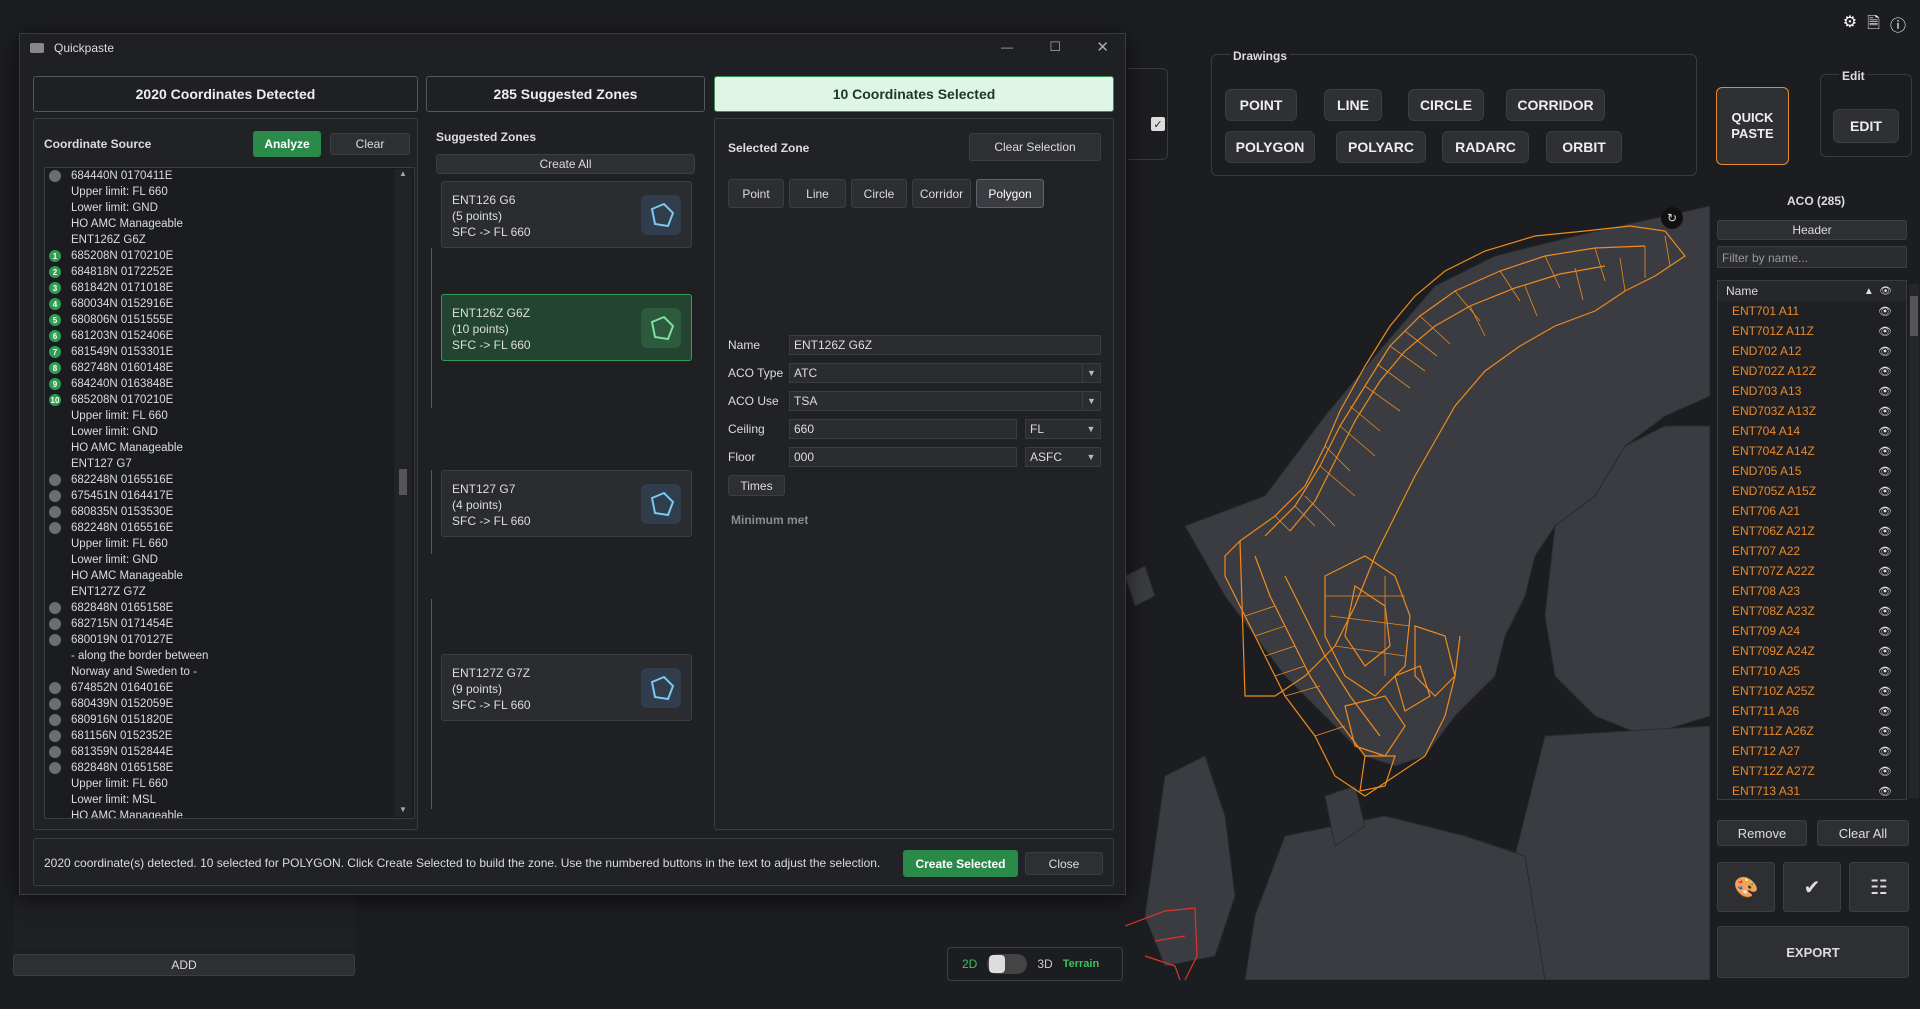 This screenshot has height=1009, width=1920. Describe the element at coordinates (1752, 126) in the screenshot. I see `quick-paste-button: QUICK PASTE` at that location.